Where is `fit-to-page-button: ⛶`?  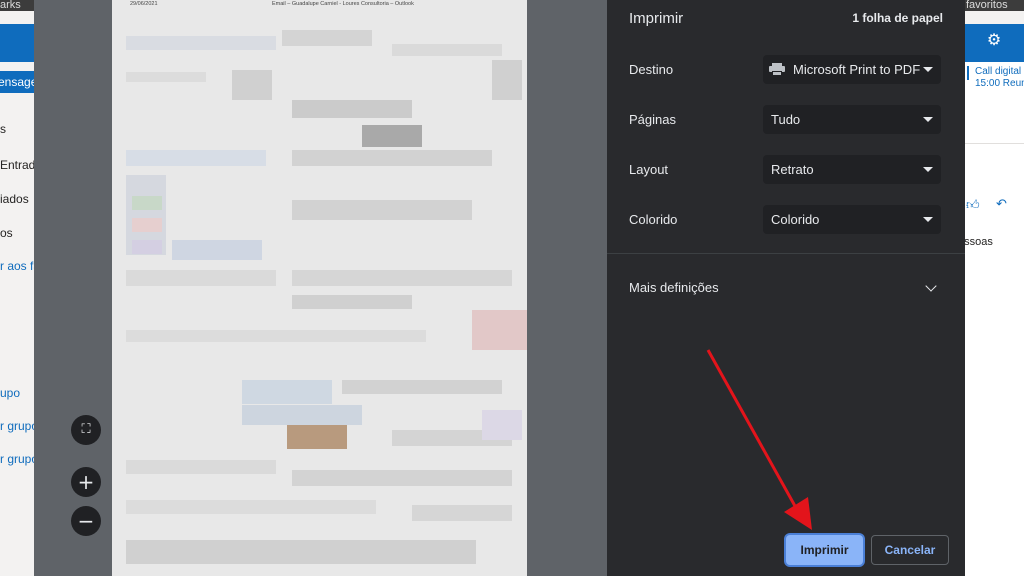
fit-to-page-button: ⛶ is located at coordinates (86, 430).